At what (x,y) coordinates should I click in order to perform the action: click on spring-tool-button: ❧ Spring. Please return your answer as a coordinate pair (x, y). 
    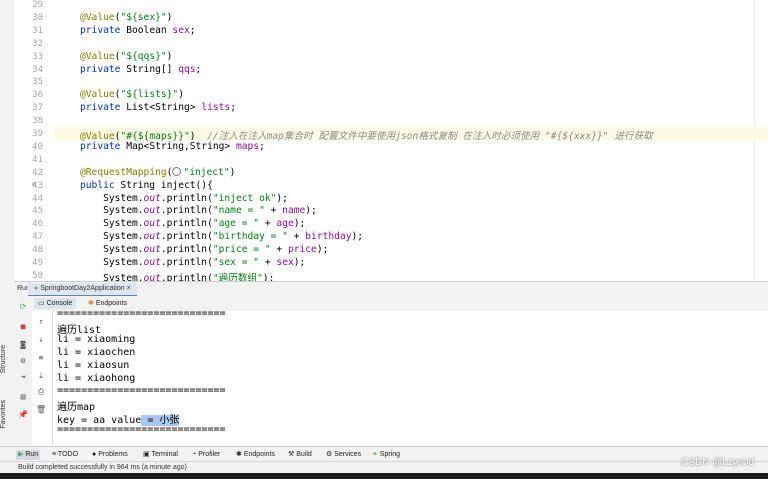
    Looking at the image, I should click on (386, 455).